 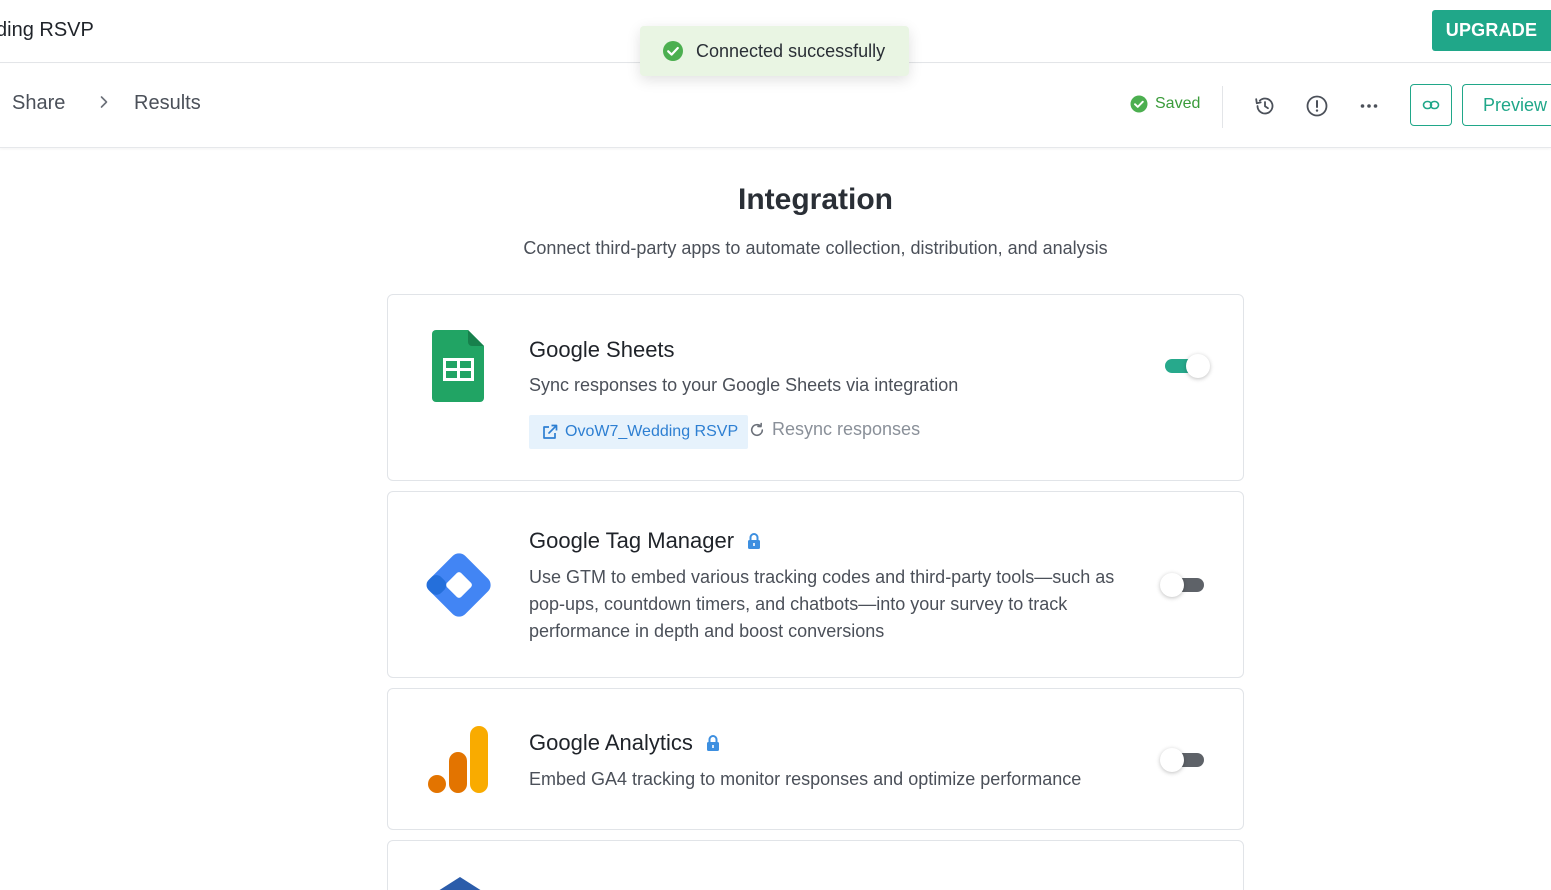 I want to click on toast-message: Connected successfully, so click(x=791, y=50).